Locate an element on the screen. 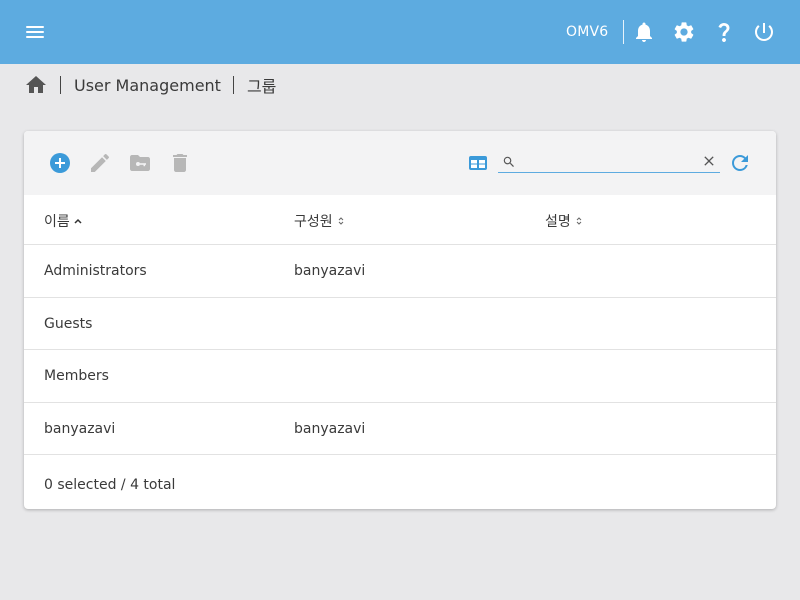 The height and width of the screenshot is (600, 800). add-circle-icon is located at coordinates (60, 163).